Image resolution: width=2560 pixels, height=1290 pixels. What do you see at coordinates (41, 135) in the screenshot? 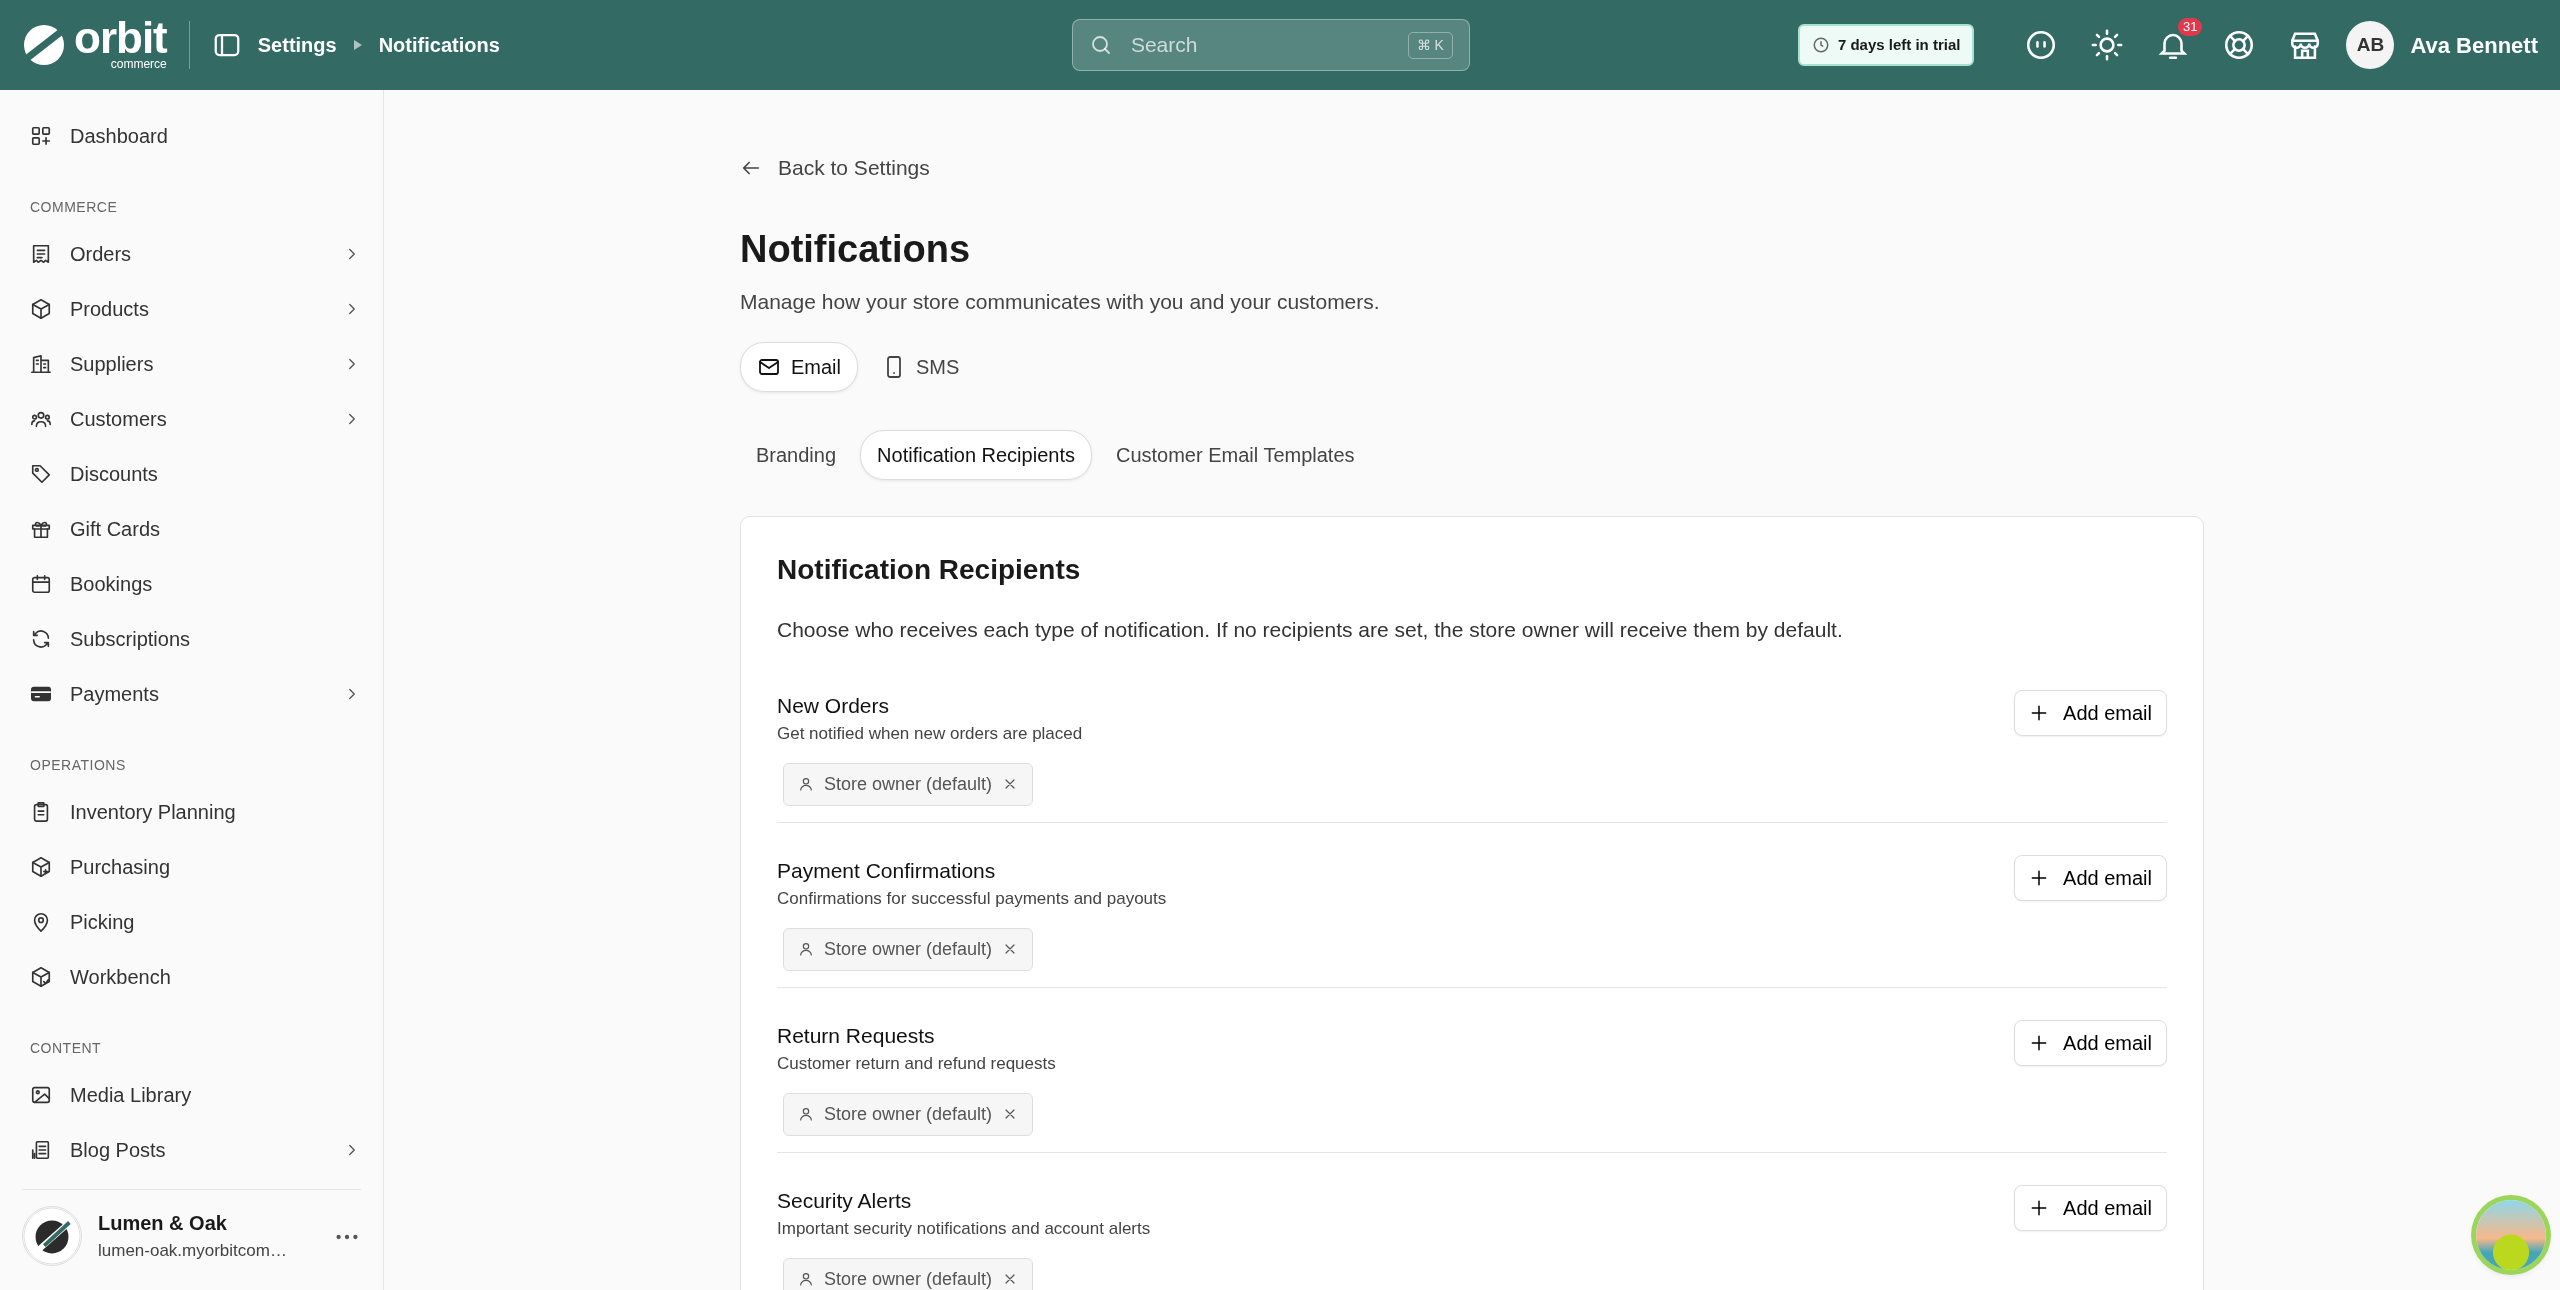
I see `grid-icon` at bounding box center [41, 135].